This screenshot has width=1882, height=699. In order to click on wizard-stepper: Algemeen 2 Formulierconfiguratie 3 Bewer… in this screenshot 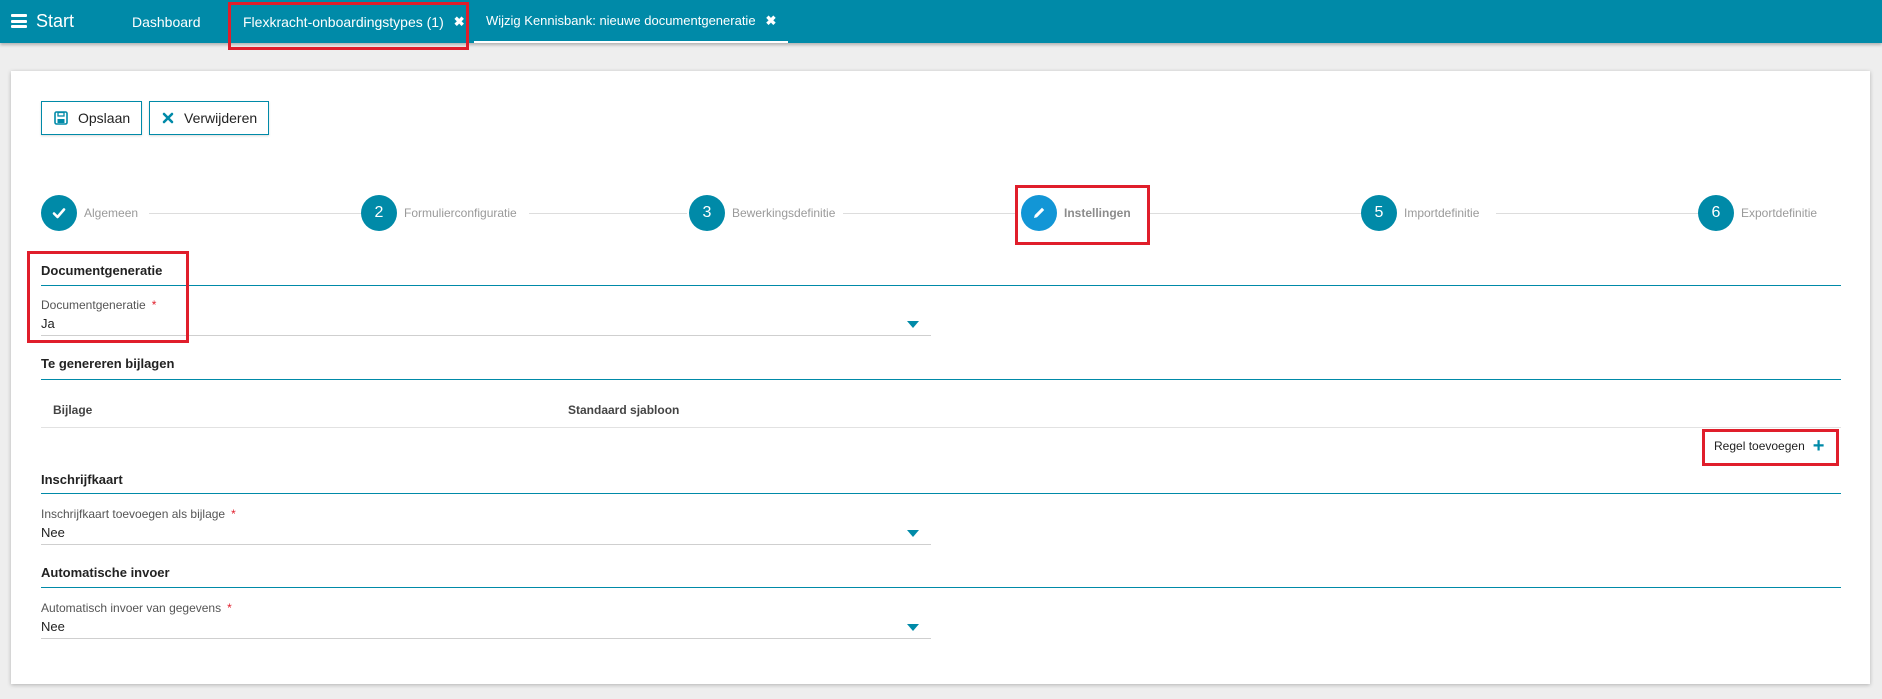, I will do `click(931, 213)`.